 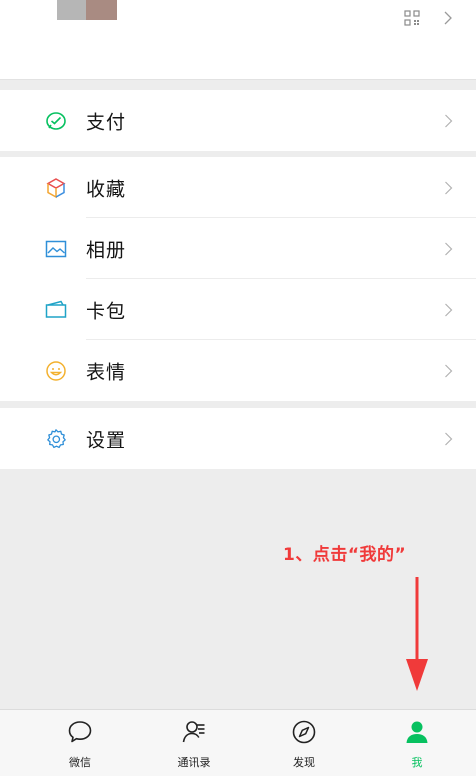 I want to click on tab-chats: 微信, so click(x=80, y=743).